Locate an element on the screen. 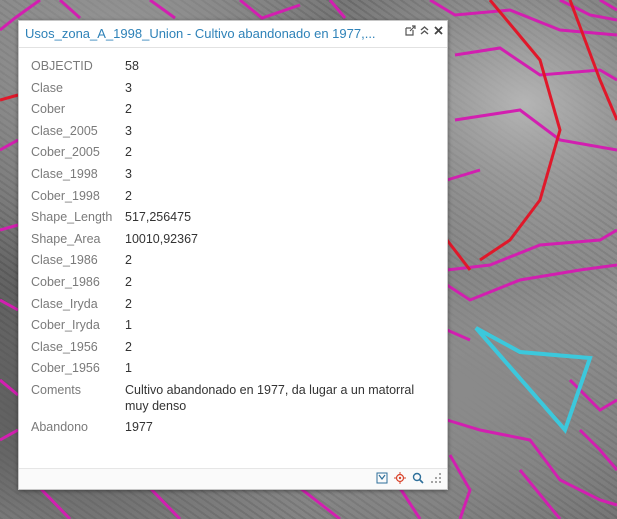 Image resolution: width=617 pixels, height=519 pixels. zoom-icon is located at coordinates (417, 478).